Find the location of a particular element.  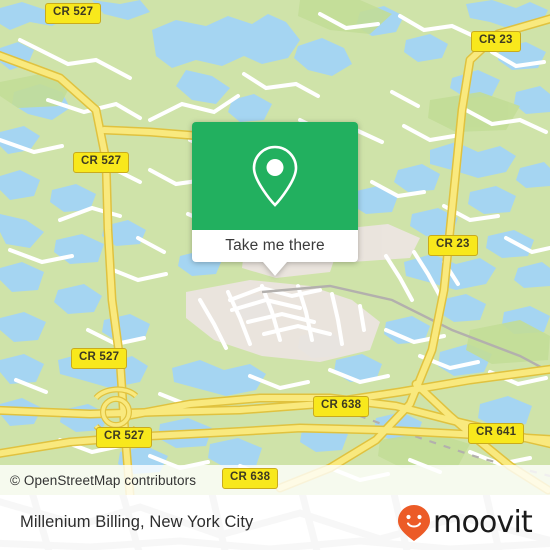

footer-bar: Millenium Billing, New York City moovit is located at coordinates (275, 522).